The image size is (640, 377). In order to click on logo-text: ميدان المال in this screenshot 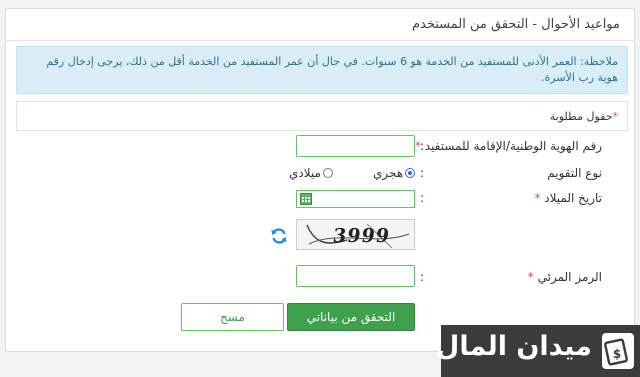, I will do `click(513, 346)`.